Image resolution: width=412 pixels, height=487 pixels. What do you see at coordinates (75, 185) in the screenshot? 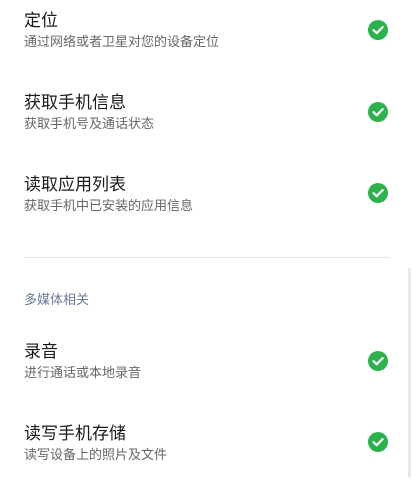
I see `permission-title: 读取应用列表` at bounding box center [75, 185].